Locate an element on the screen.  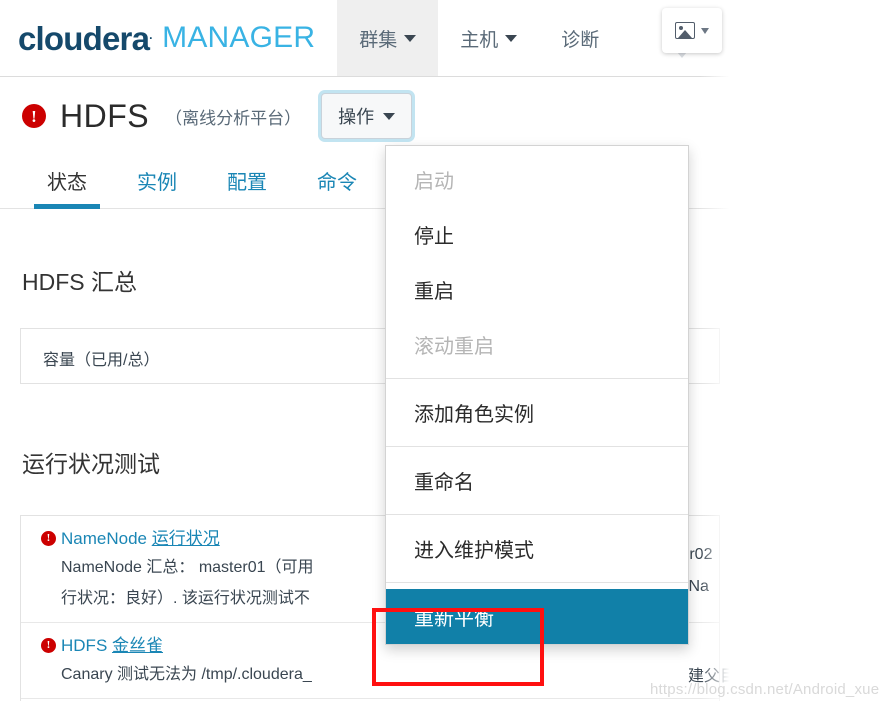
logo-registered-mark: · is located at coordinates (151, 38).